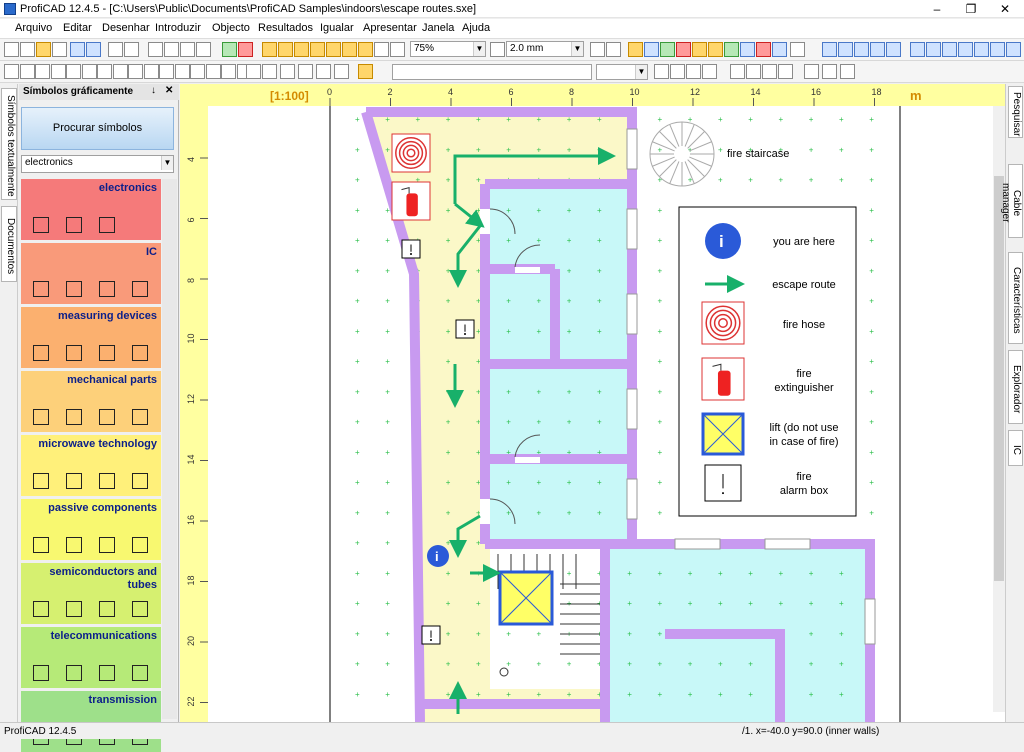  I want to click on fire-extinguisher-icon, so click(723, 379).